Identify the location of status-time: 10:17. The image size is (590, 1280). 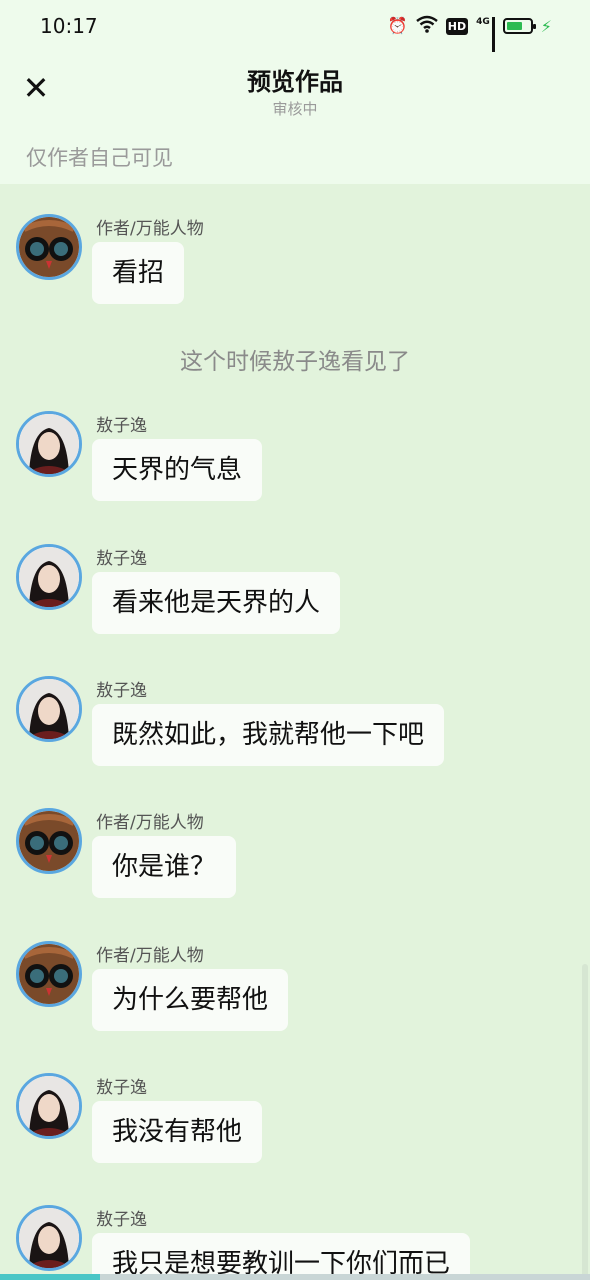
(69, 26).